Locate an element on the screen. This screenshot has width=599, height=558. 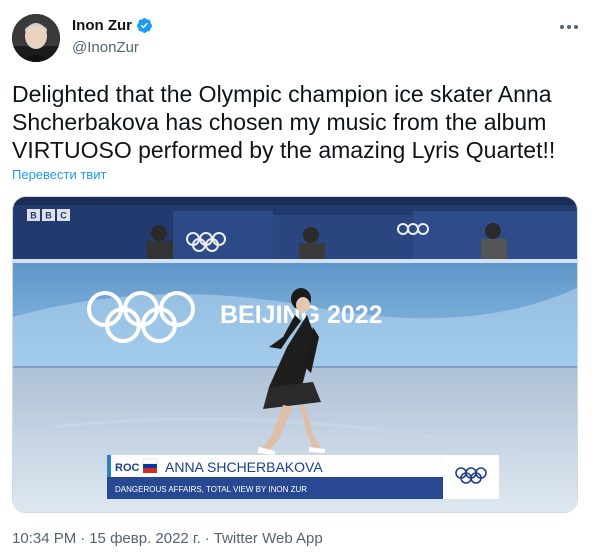
author-handle: @InonZur is located at coordinates (105, 47).